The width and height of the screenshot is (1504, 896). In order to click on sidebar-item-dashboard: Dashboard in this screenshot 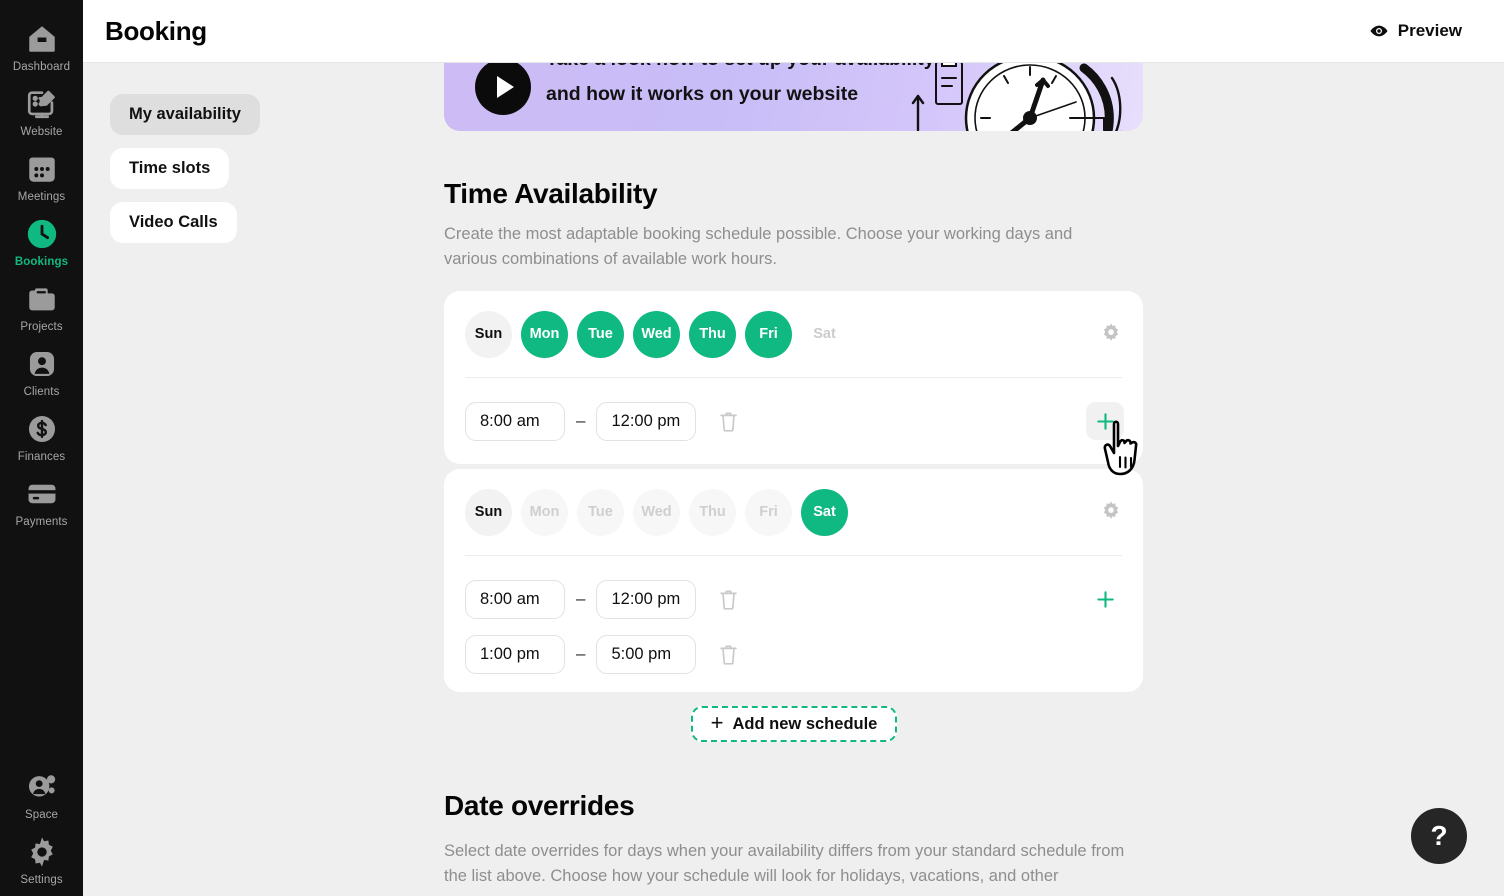, I will do `click(41, 40)`.